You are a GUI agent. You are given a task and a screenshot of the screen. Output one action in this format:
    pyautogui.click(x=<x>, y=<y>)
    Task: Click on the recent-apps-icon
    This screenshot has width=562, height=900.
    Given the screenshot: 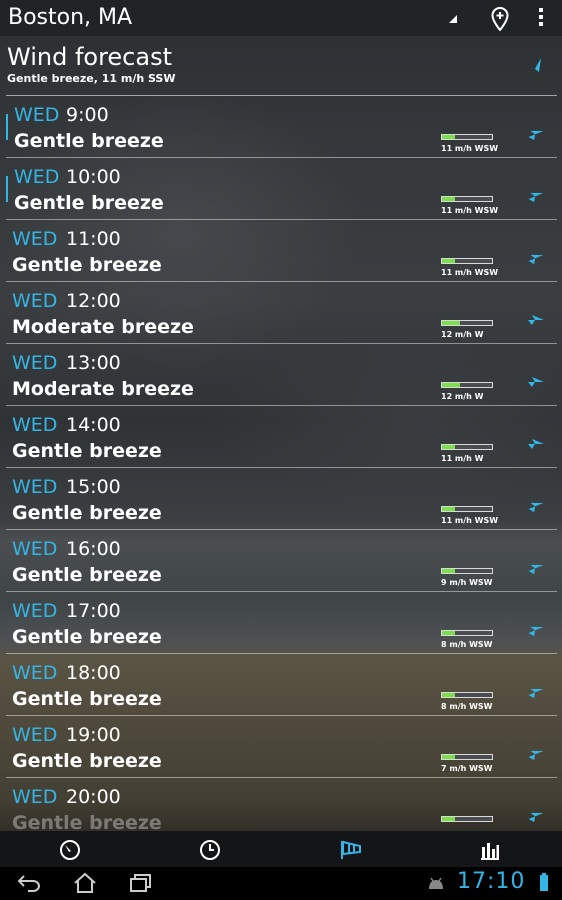 What is the action you would take?
    pyautogui.click(x=141, y=883)
    